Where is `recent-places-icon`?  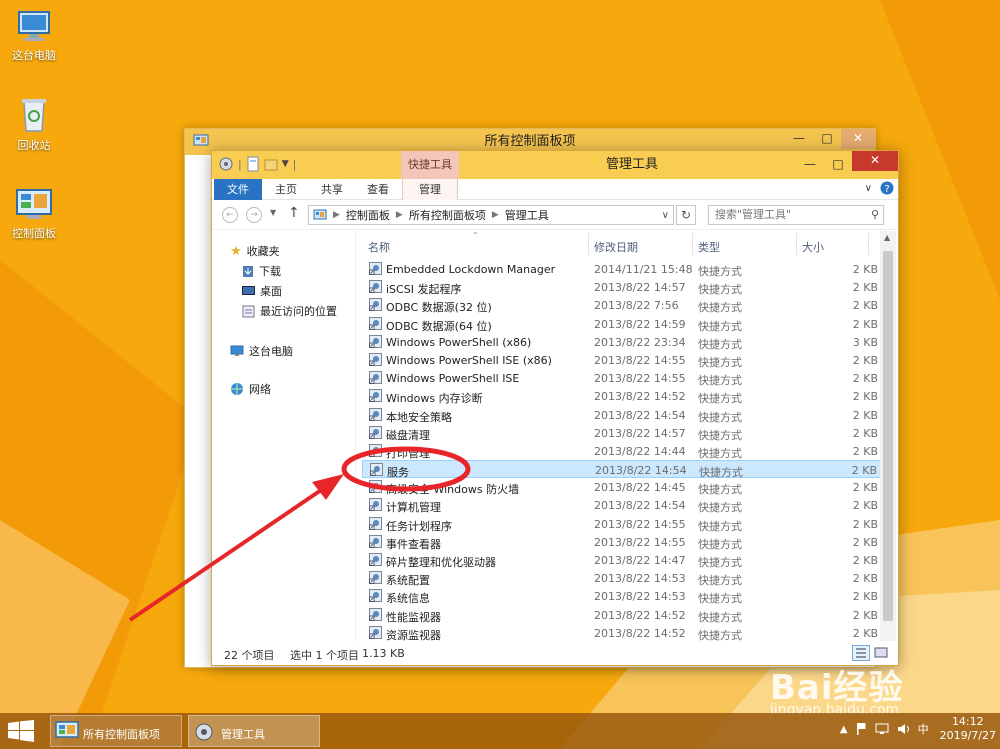
recent-places-icon is located at coordinates (248, 311).